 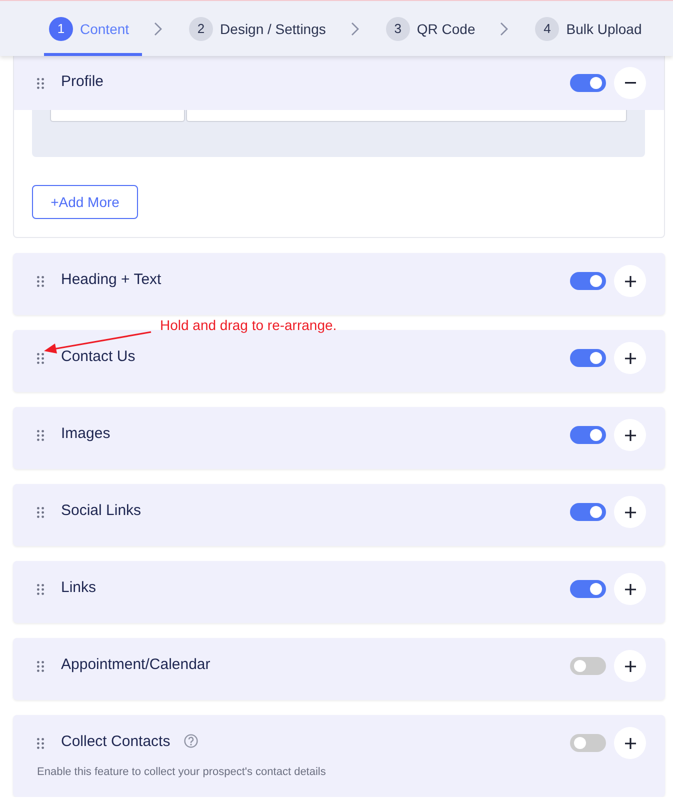 What do you see at coordinates (261, 28) in the screenshot?
I see `step-tab: 2 Design / Settings` at bounding box center [261, 28].